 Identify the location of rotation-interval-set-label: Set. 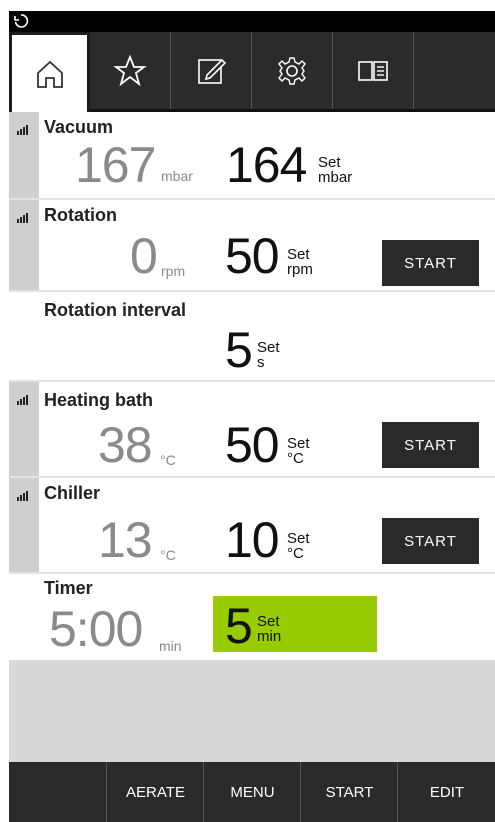
(268, 347).